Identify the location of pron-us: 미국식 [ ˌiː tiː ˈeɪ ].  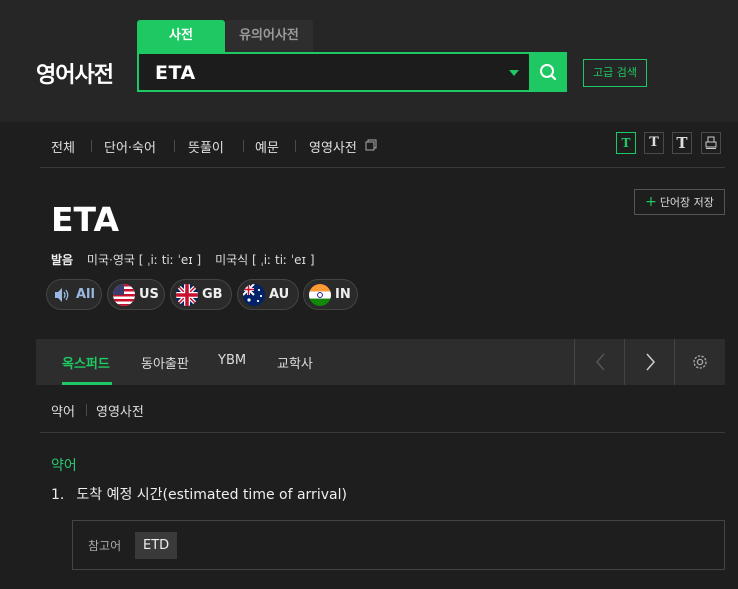
(265, 260).